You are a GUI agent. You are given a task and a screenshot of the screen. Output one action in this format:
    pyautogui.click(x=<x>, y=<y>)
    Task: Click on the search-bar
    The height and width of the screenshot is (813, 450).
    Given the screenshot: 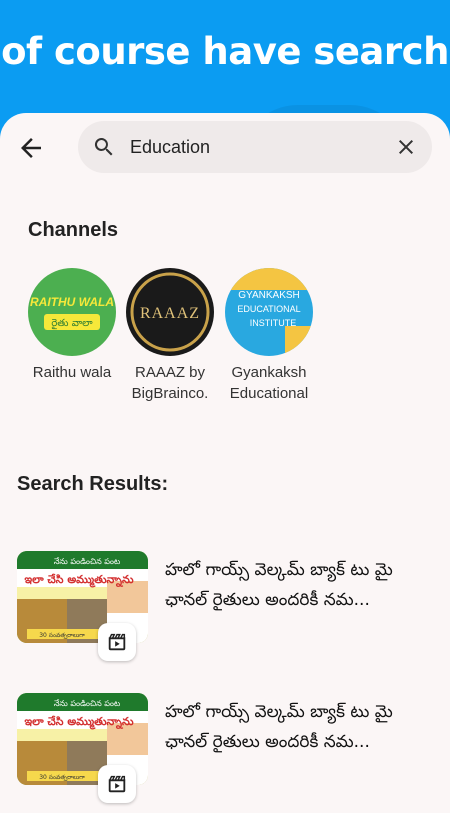 What is the action you would take?
    pyautogui.click(x=255, y=147)
    